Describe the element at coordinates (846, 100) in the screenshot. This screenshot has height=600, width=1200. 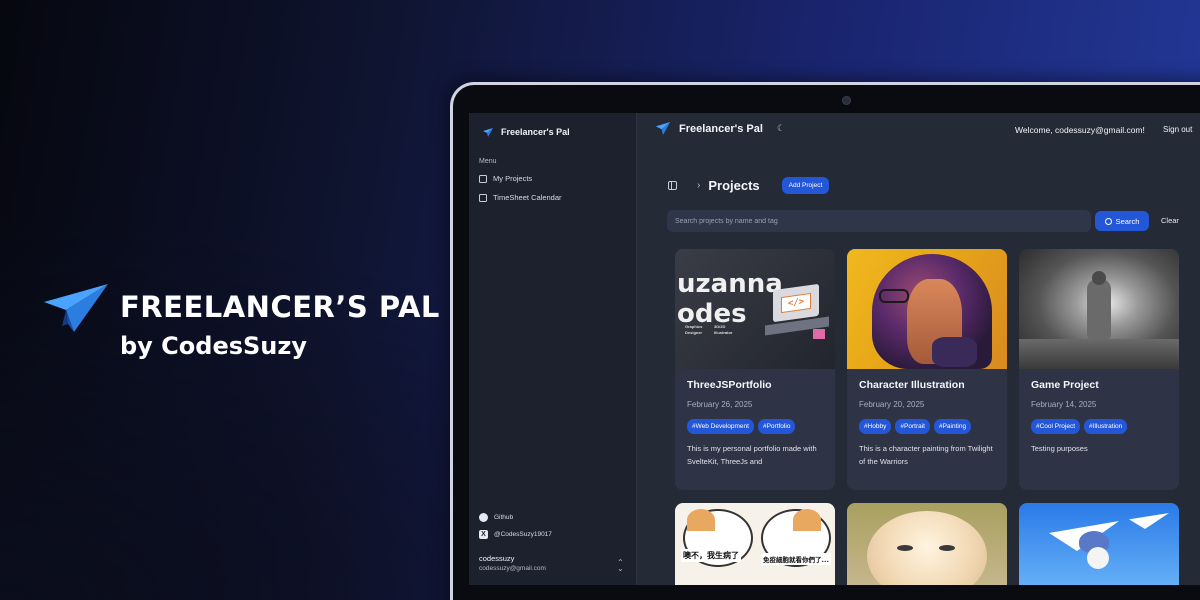
I see `camera-icon` at that location.